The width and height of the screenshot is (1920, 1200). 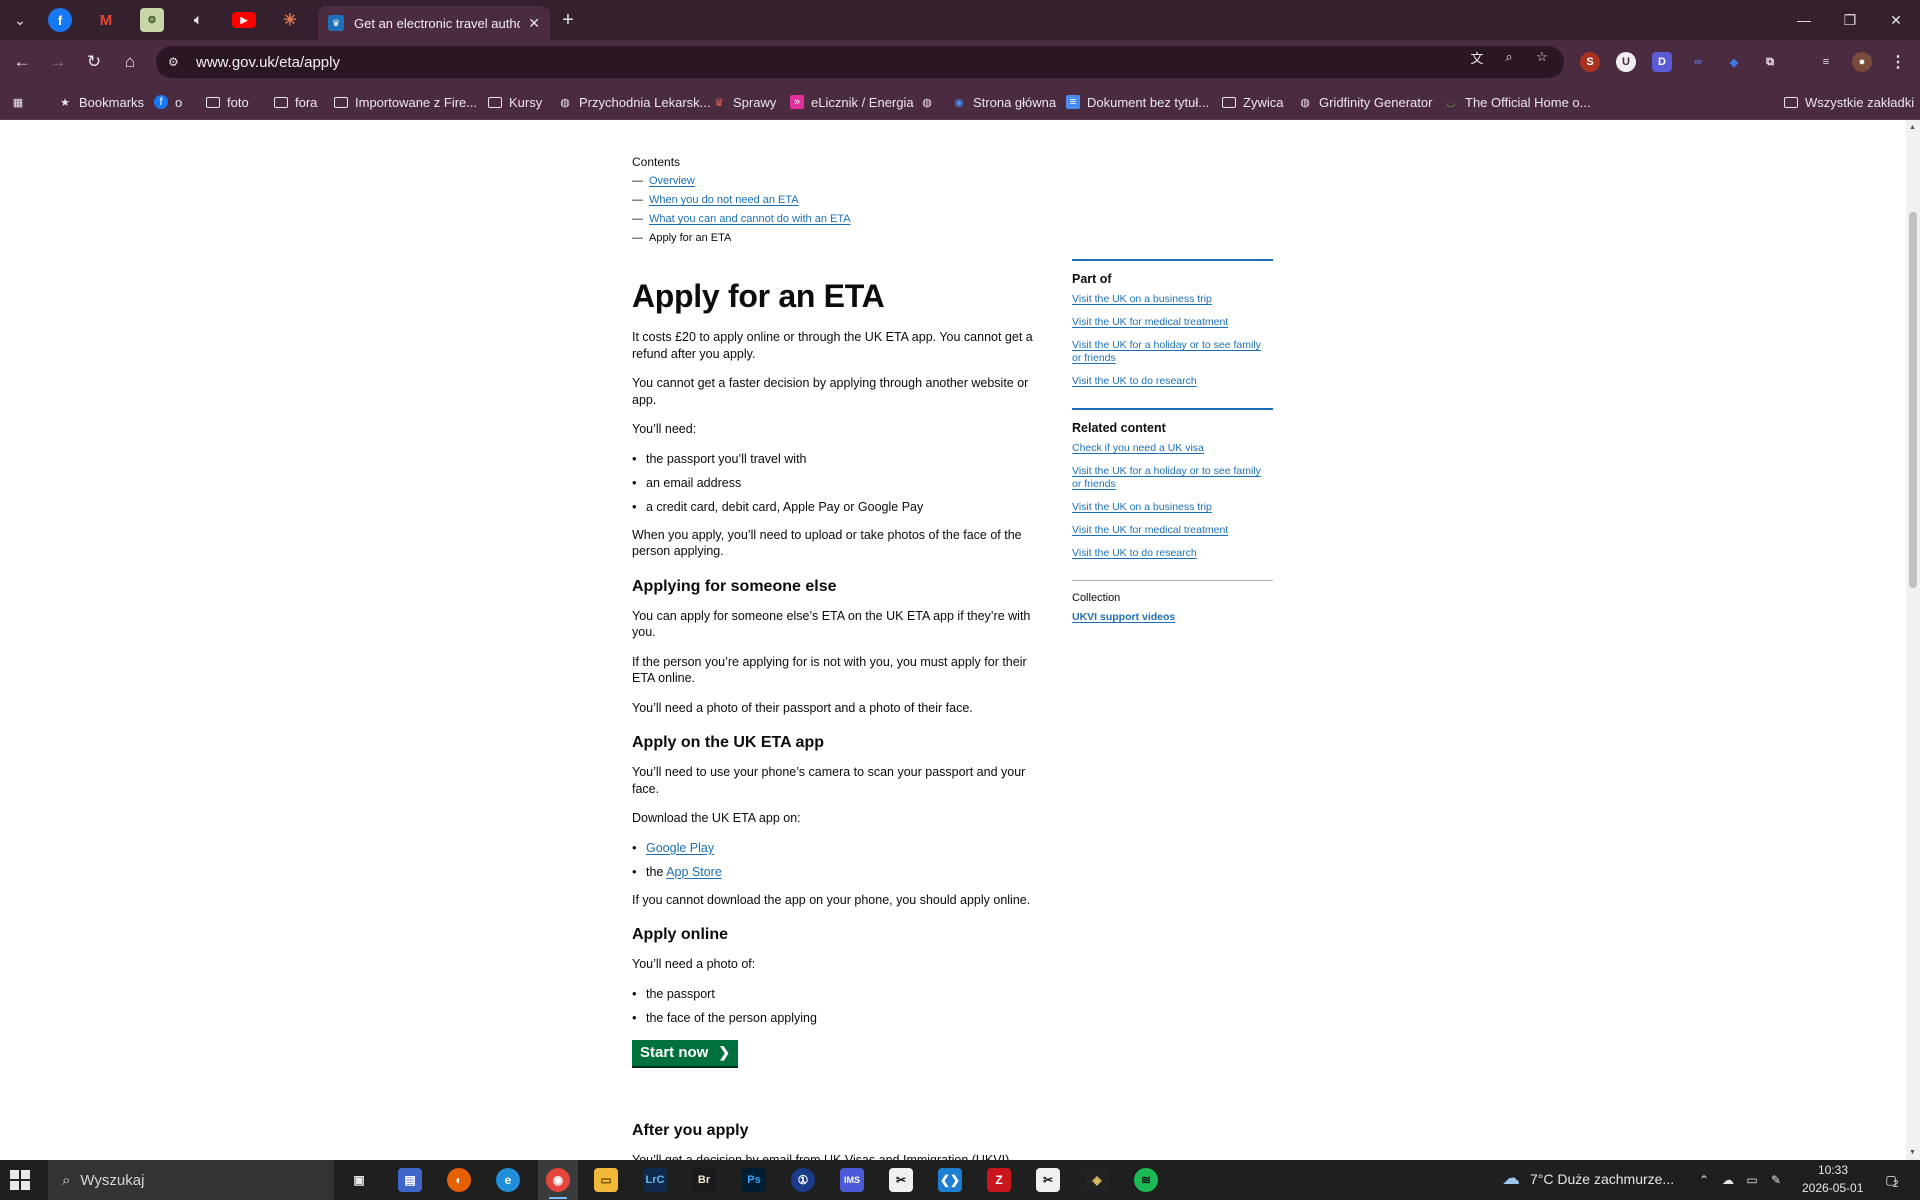 What do you see at coordinates (168, 102) in the screenshot?
I see `bookmark-item: fo` at bounding box center [168, 102].